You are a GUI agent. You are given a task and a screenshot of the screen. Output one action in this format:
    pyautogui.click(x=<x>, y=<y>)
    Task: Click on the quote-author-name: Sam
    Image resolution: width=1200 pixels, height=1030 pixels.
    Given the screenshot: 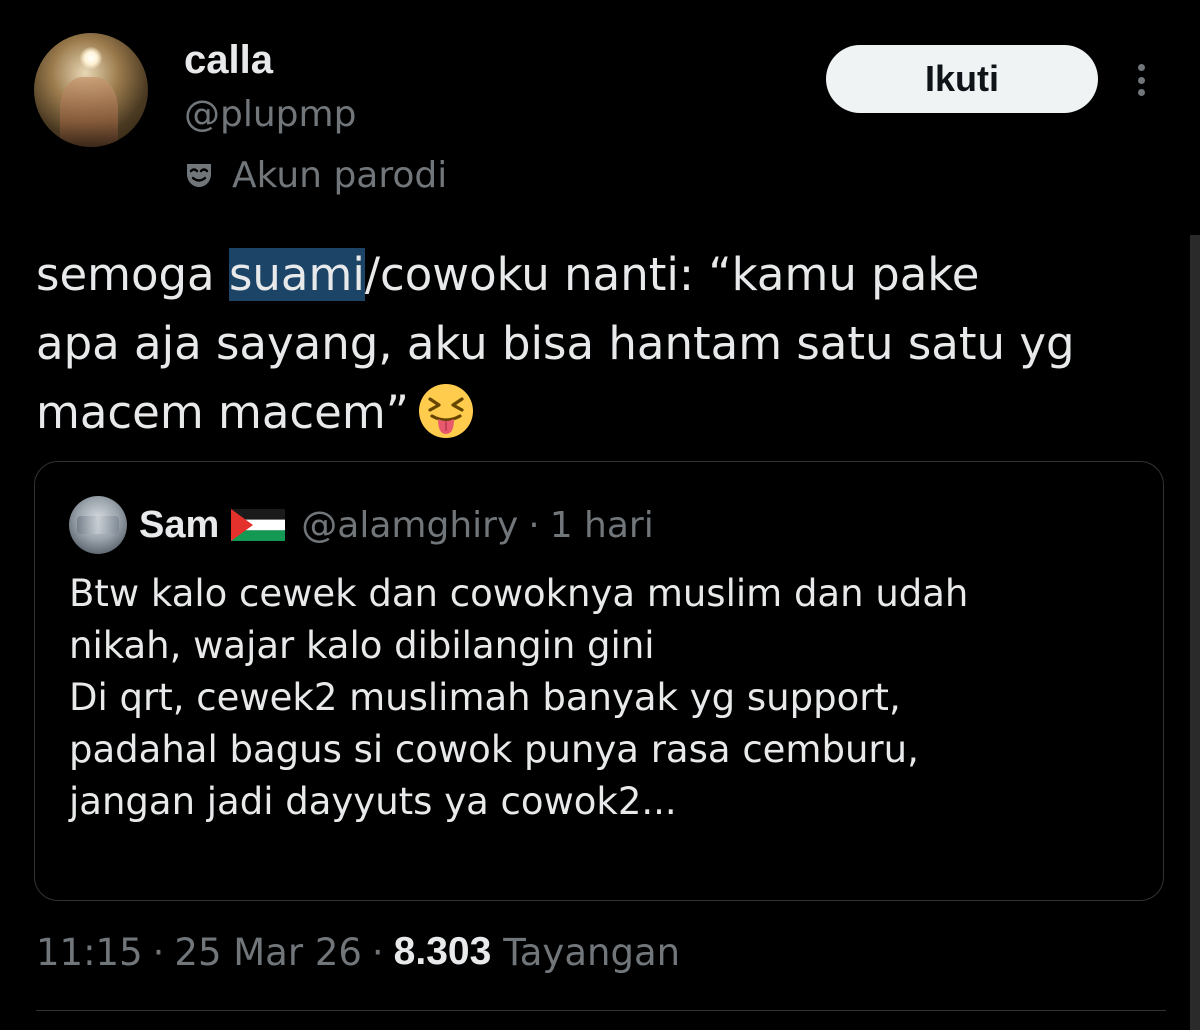 What is the action you would take?
    pyautogui.click(x=179, y=525)
    